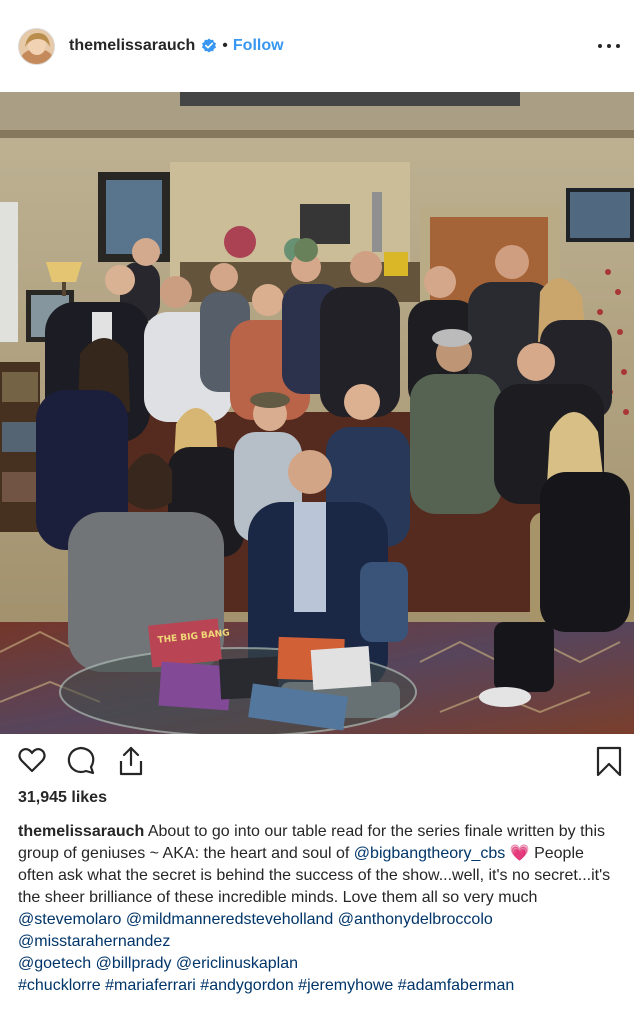  Describe the element at coordinates (131, 762) in the screenshot. I see `share-icon` at that location.